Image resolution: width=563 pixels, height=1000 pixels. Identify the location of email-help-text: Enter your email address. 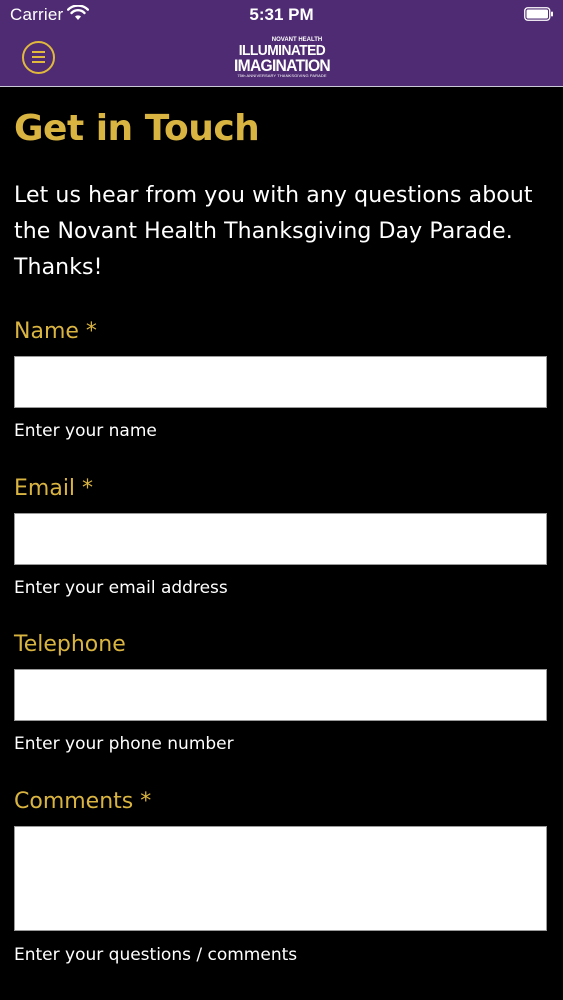
(121, 588).